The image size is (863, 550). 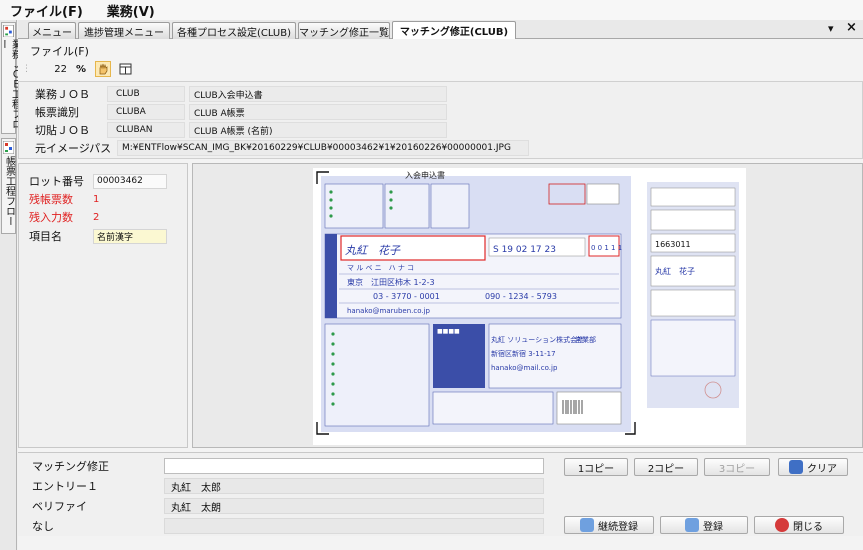 I want to click on tab-process-settings: 各種プロセス設定(CLUB), so click(x=234, y=30).